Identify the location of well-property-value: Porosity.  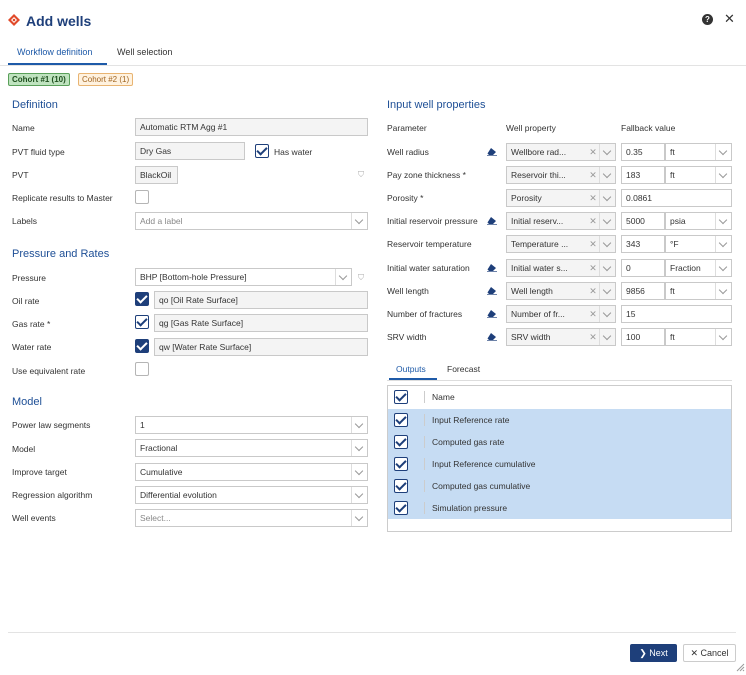
(526, 198).